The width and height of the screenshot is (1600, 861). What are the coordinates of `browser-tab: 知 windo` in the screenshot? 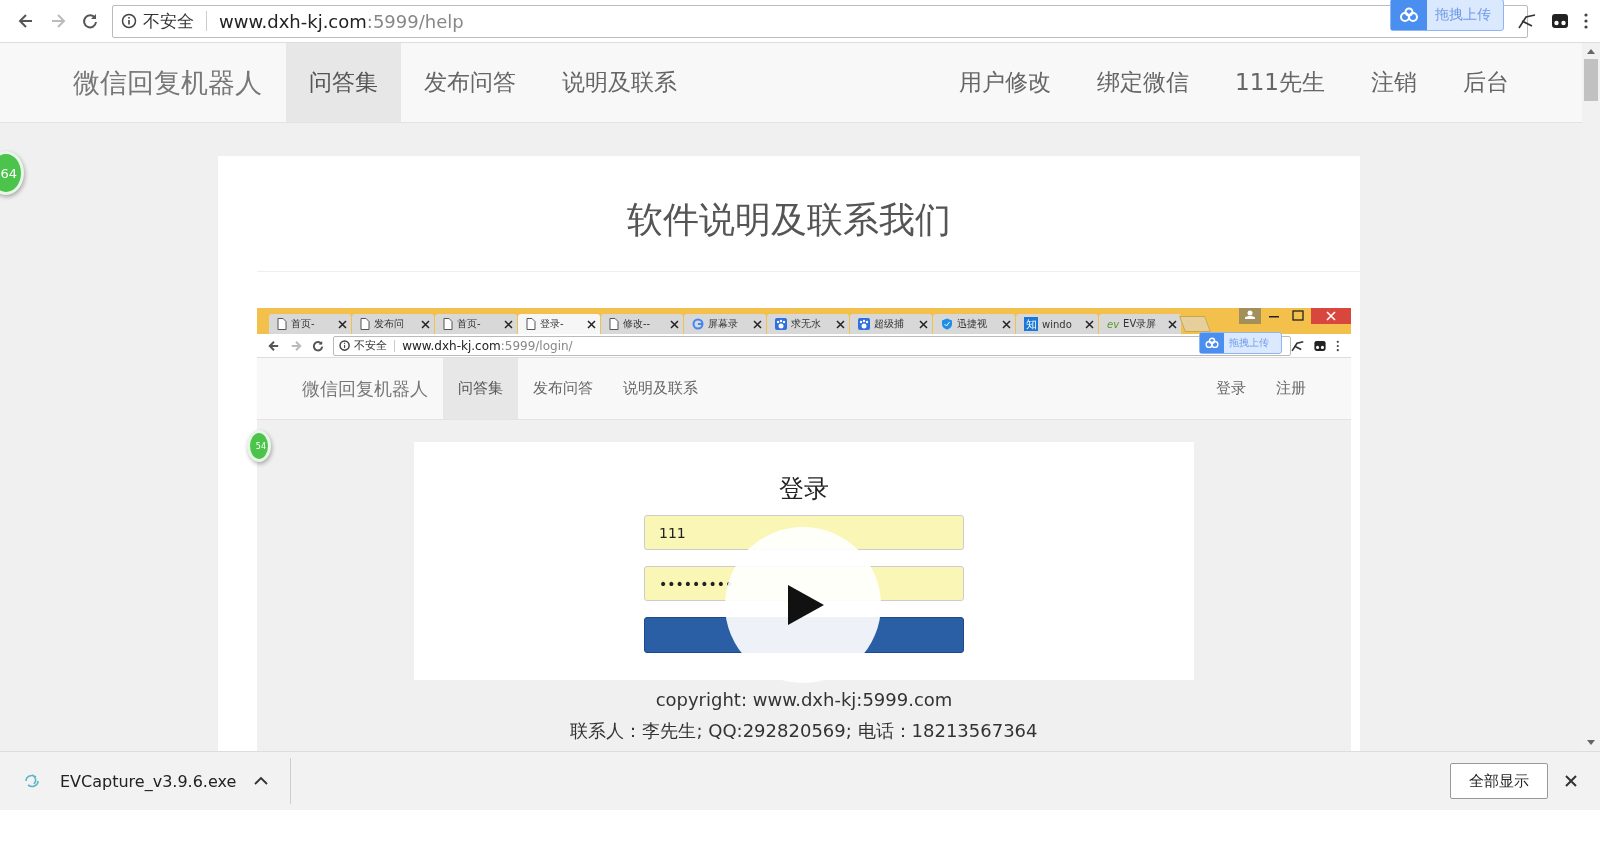 It's located at (1057, 324).